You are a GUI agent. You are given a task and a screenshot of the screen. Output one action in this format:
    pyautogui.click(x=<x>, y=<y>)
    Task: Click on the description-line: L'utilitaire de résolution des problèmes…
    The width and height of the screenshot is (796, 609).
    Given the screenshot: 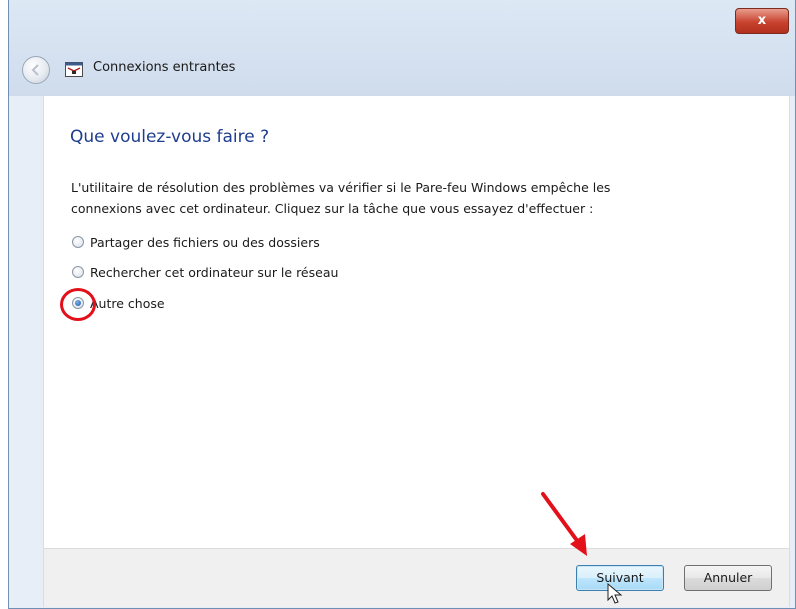 What is the action you would take?
    pyautogui.click(x=341, y=187)
    